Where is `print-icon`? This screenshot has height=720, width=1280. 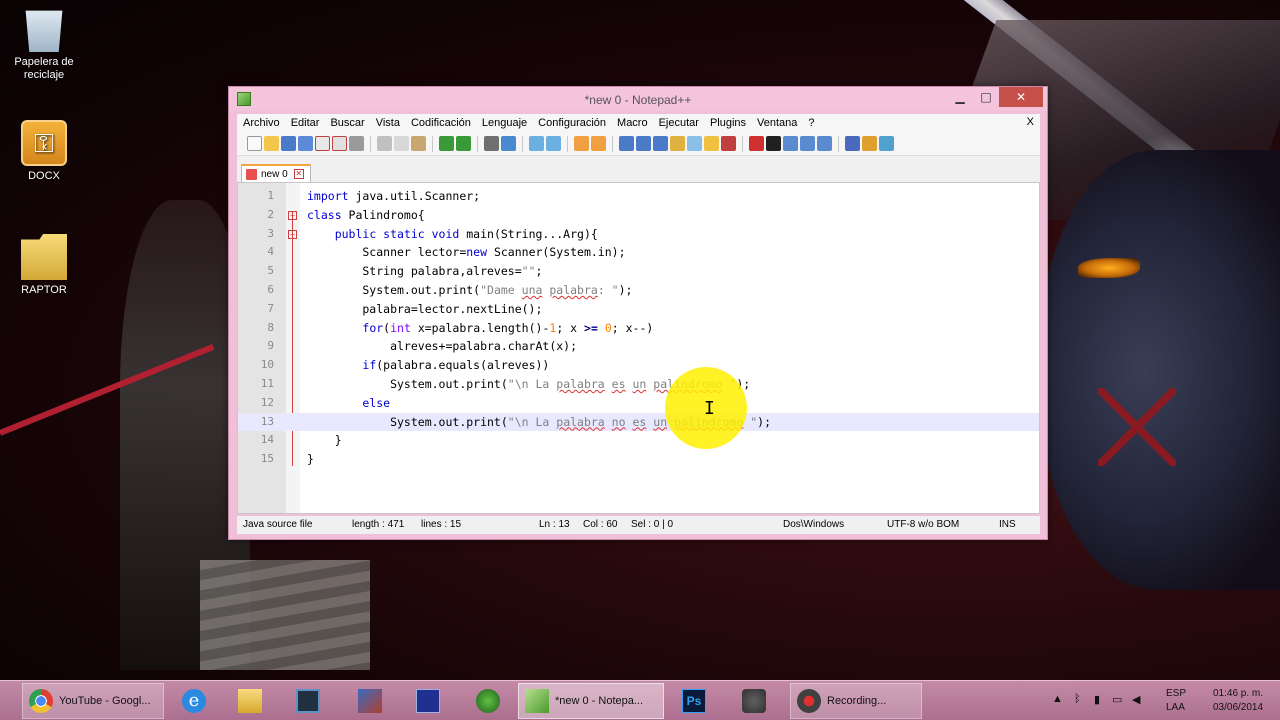 print-icon is located at coordinates (356, 143).